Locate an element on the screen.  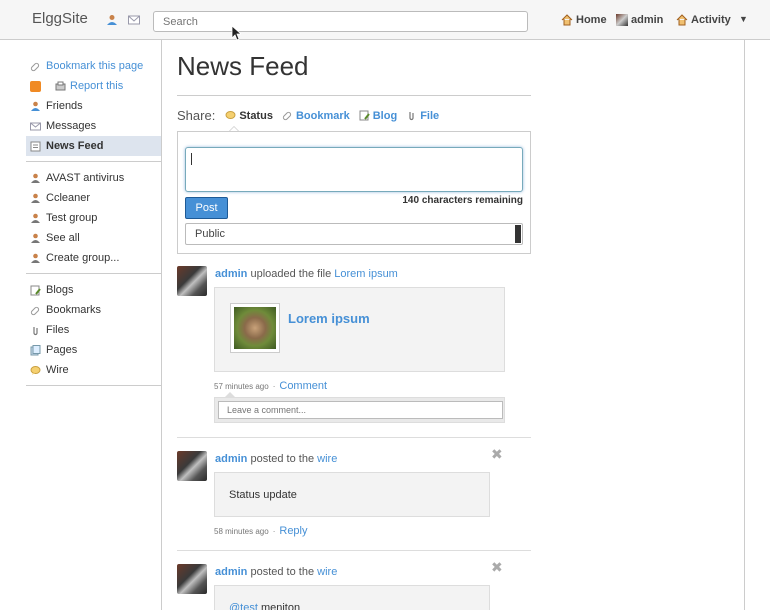
report-link: Report this is located at coordinates (93, 86).